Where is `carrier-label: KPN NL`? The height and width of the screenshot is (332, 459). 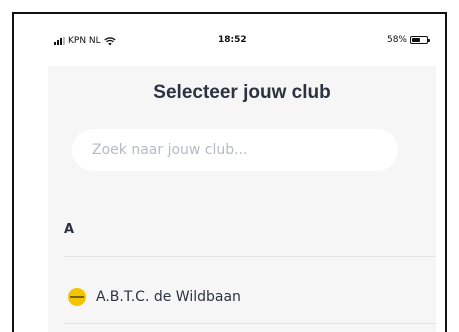 carrier-label: KPN NL is located at coordinates (84, 41).